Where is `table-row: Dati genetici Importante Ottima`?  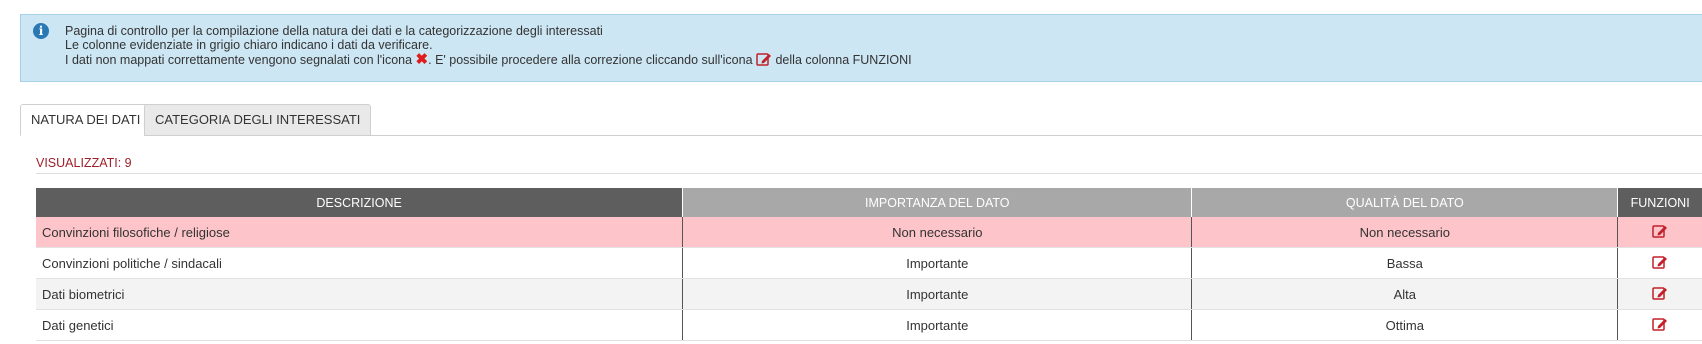 table-row: Dati genetici Importante Ottima is located at coordinates (869, 325).